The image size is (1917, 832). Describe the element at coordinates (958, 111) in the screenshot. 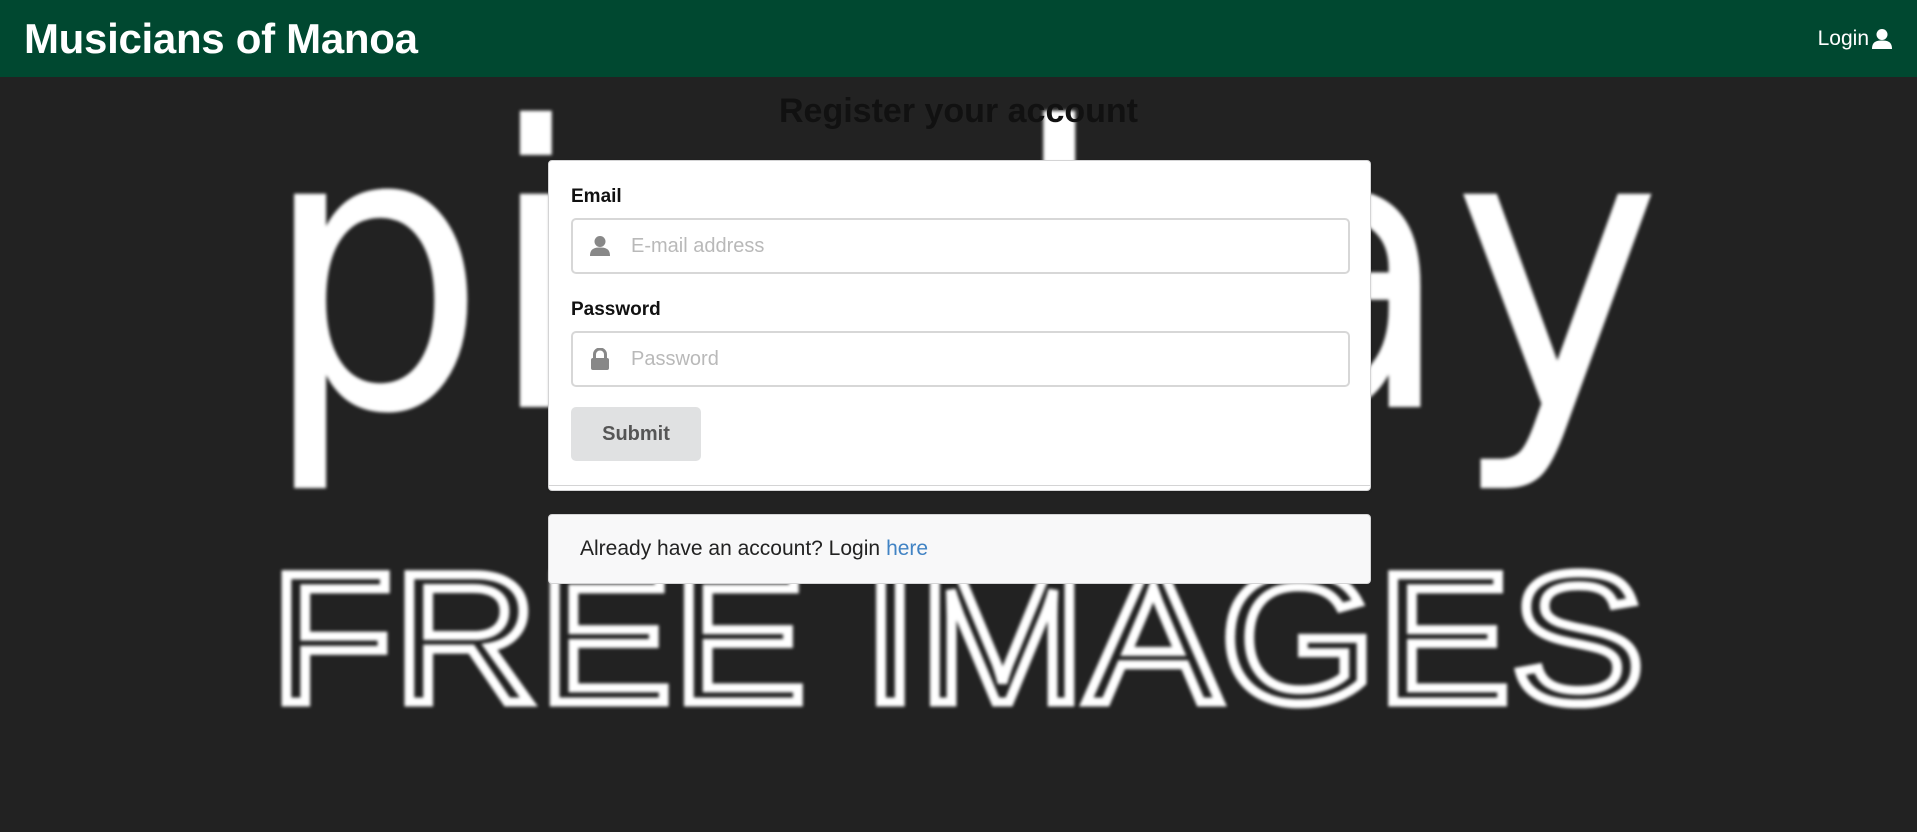

I see `page-title: Register your account` at that location.